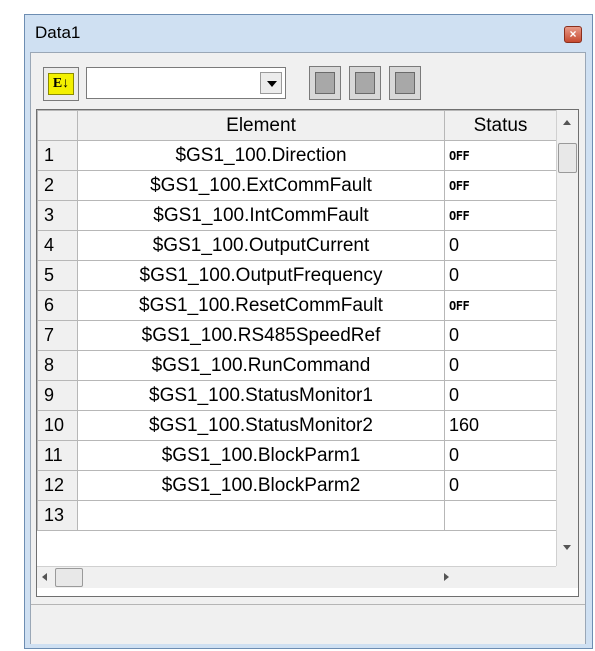 This screenshot has height=651, width=595. What do you see at coordinates (57, 245) in the screenshot?
I see `row-number: 4` at bounding box center [57, 245].